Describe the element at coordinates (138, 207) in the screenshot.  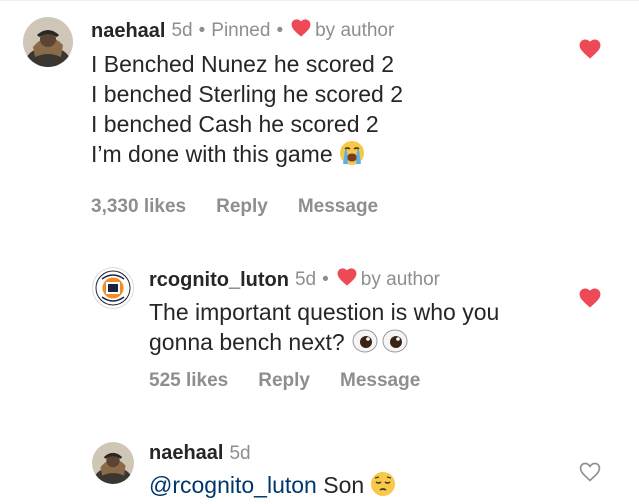
I see `likes-count: 3,330 likes` at that location.